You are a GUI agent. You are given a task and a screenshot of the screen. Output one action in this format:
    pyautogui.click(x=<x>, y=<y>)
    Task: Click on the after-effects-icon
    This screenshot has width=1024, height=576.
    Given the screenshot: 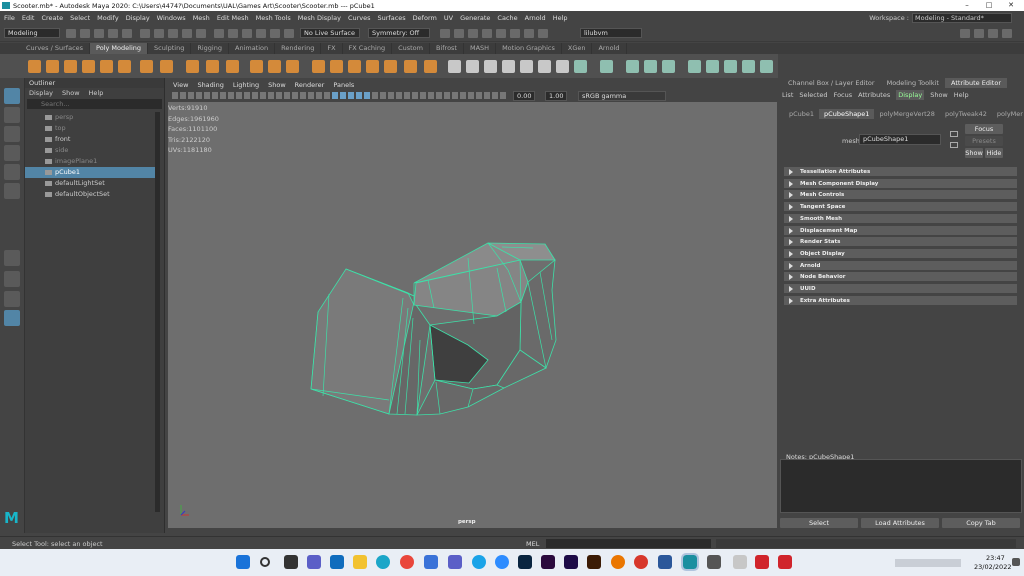 What is the action you would take?
    pyautogui.click(x=571, y=562)
    